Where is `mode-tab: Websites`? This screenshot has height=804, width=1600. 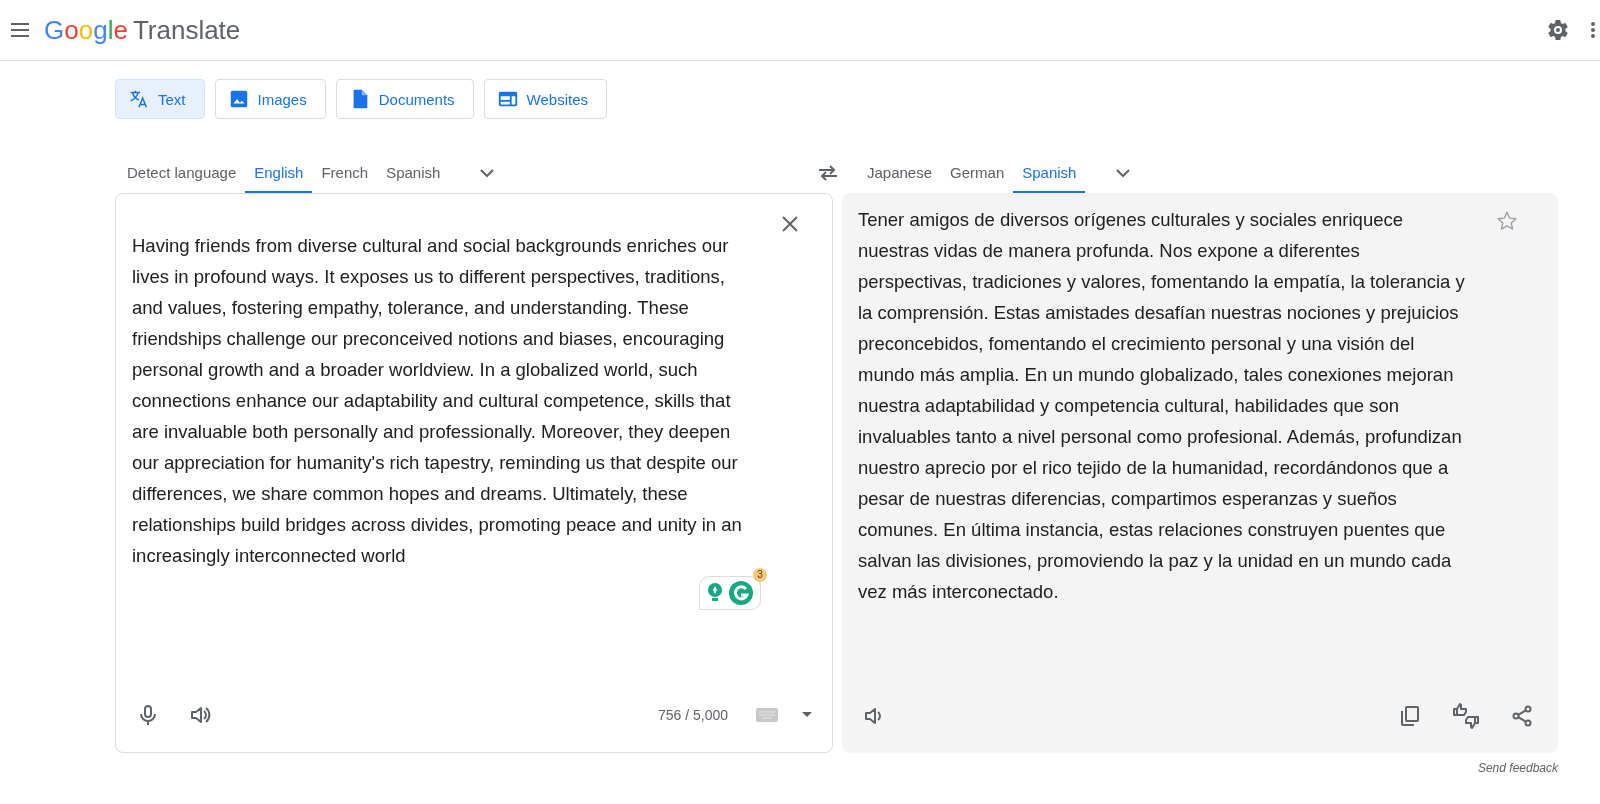
mode-tab: Websites is located at coordinates (545, 99).